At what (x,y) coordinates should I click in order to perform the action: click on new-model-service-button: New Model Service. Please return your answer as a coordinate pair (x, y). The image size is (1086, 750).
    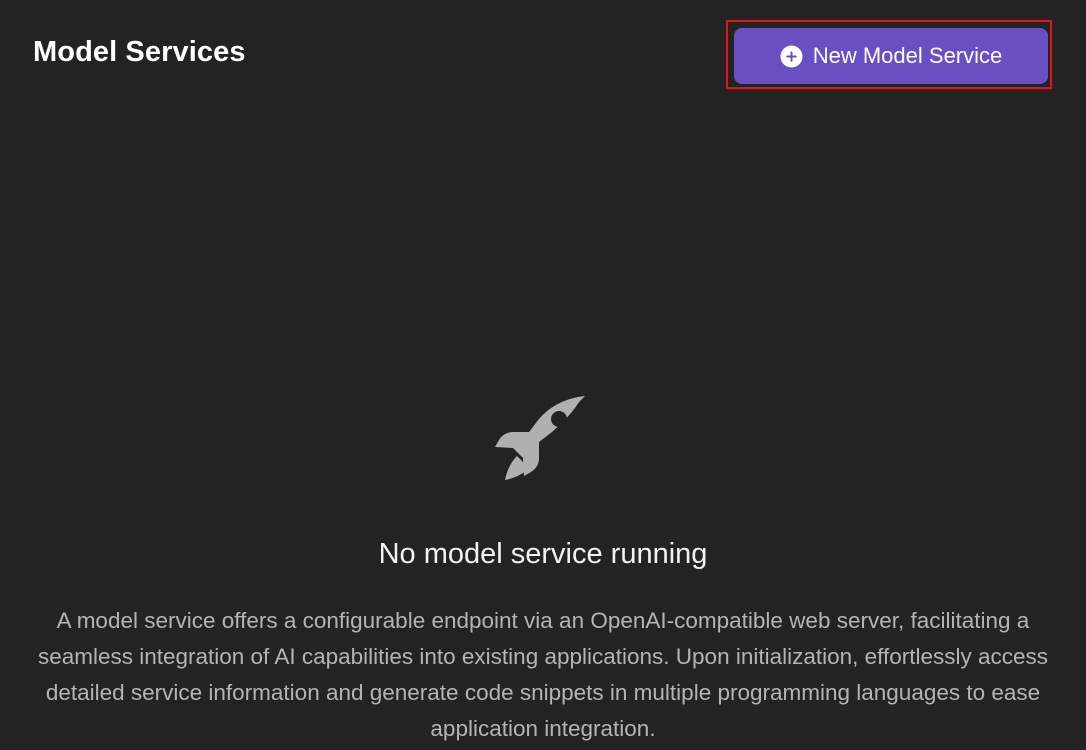
    Looking at the image, I should click on (891, 56).